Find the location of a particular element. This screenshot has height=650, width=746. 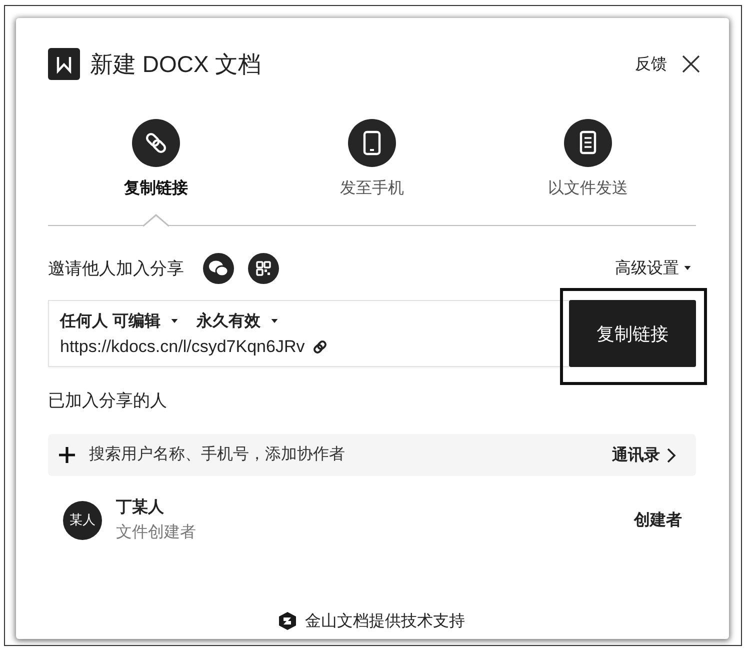

close-icon is located at coordinates (691, 64).